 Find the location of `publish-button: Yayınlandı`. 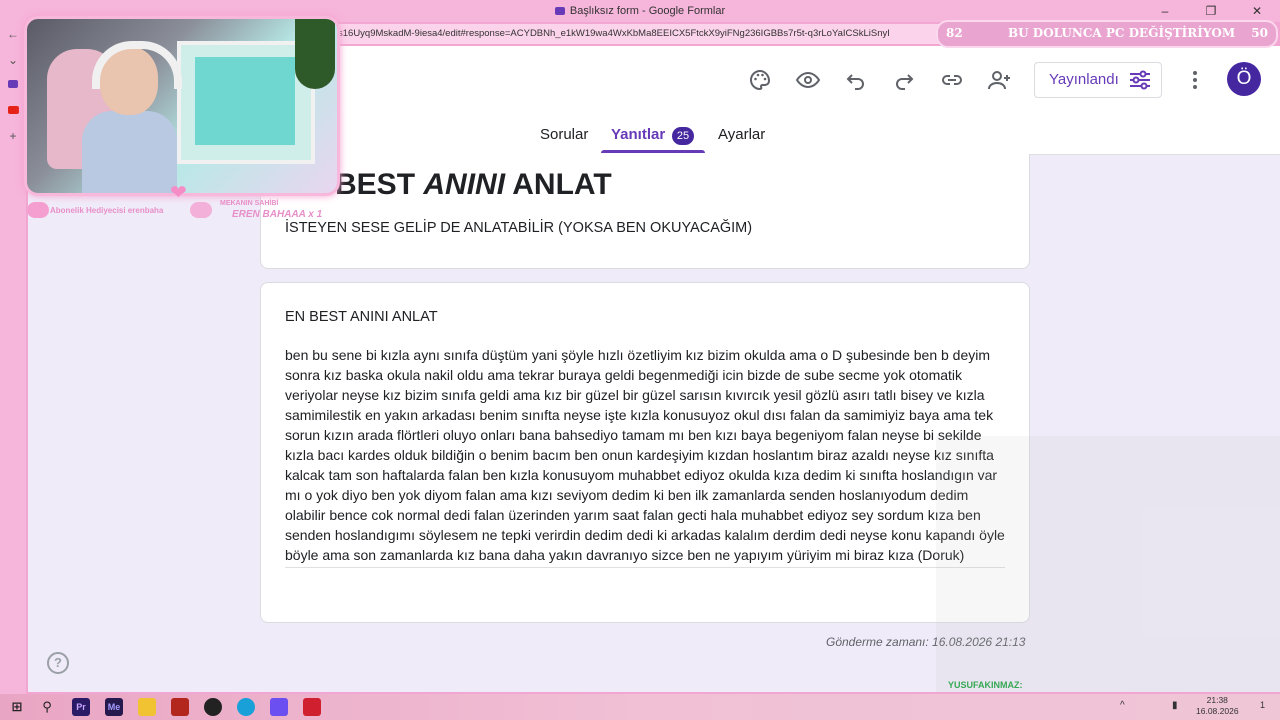

publish-button: Yayınlandı is located at coordinates (1098, 80).